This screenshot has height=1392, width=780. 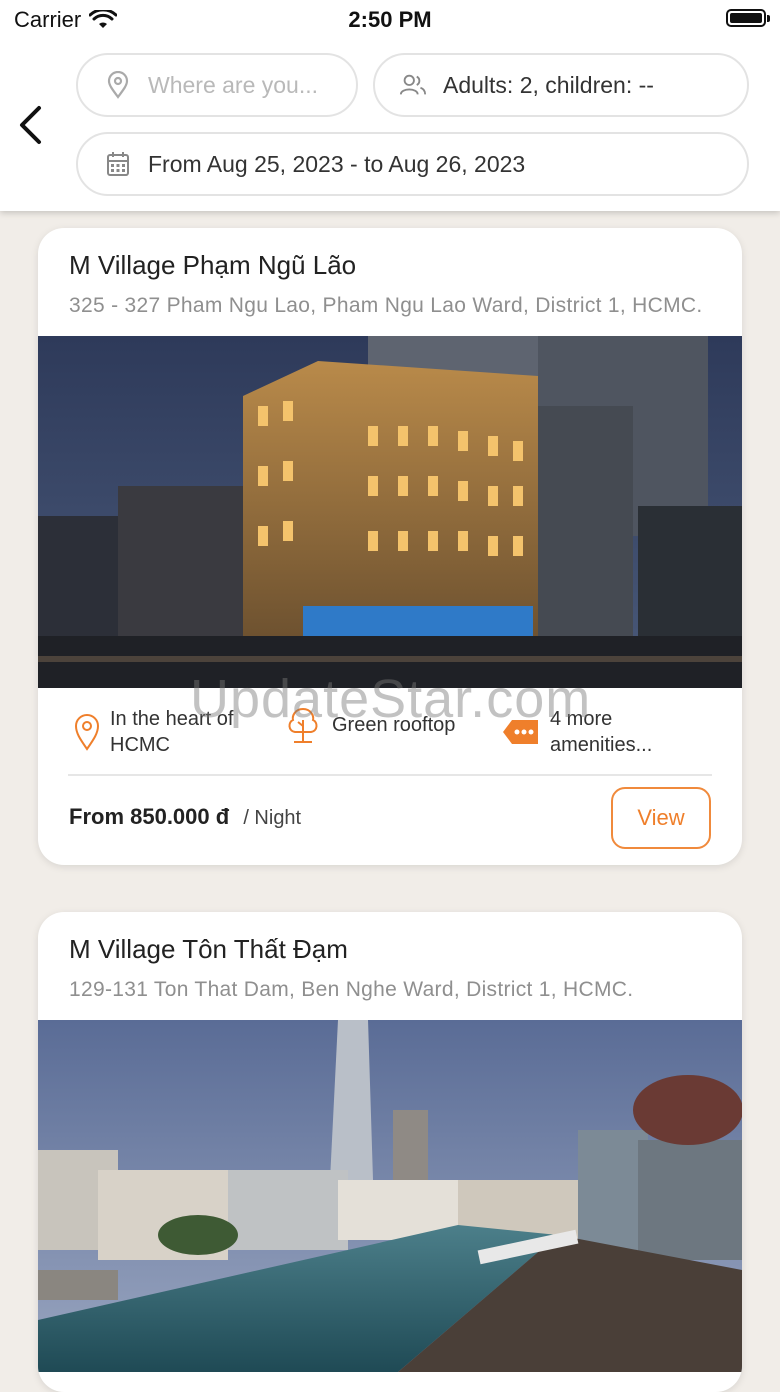 I want to click on users-icon, so click(x=413, y=85).